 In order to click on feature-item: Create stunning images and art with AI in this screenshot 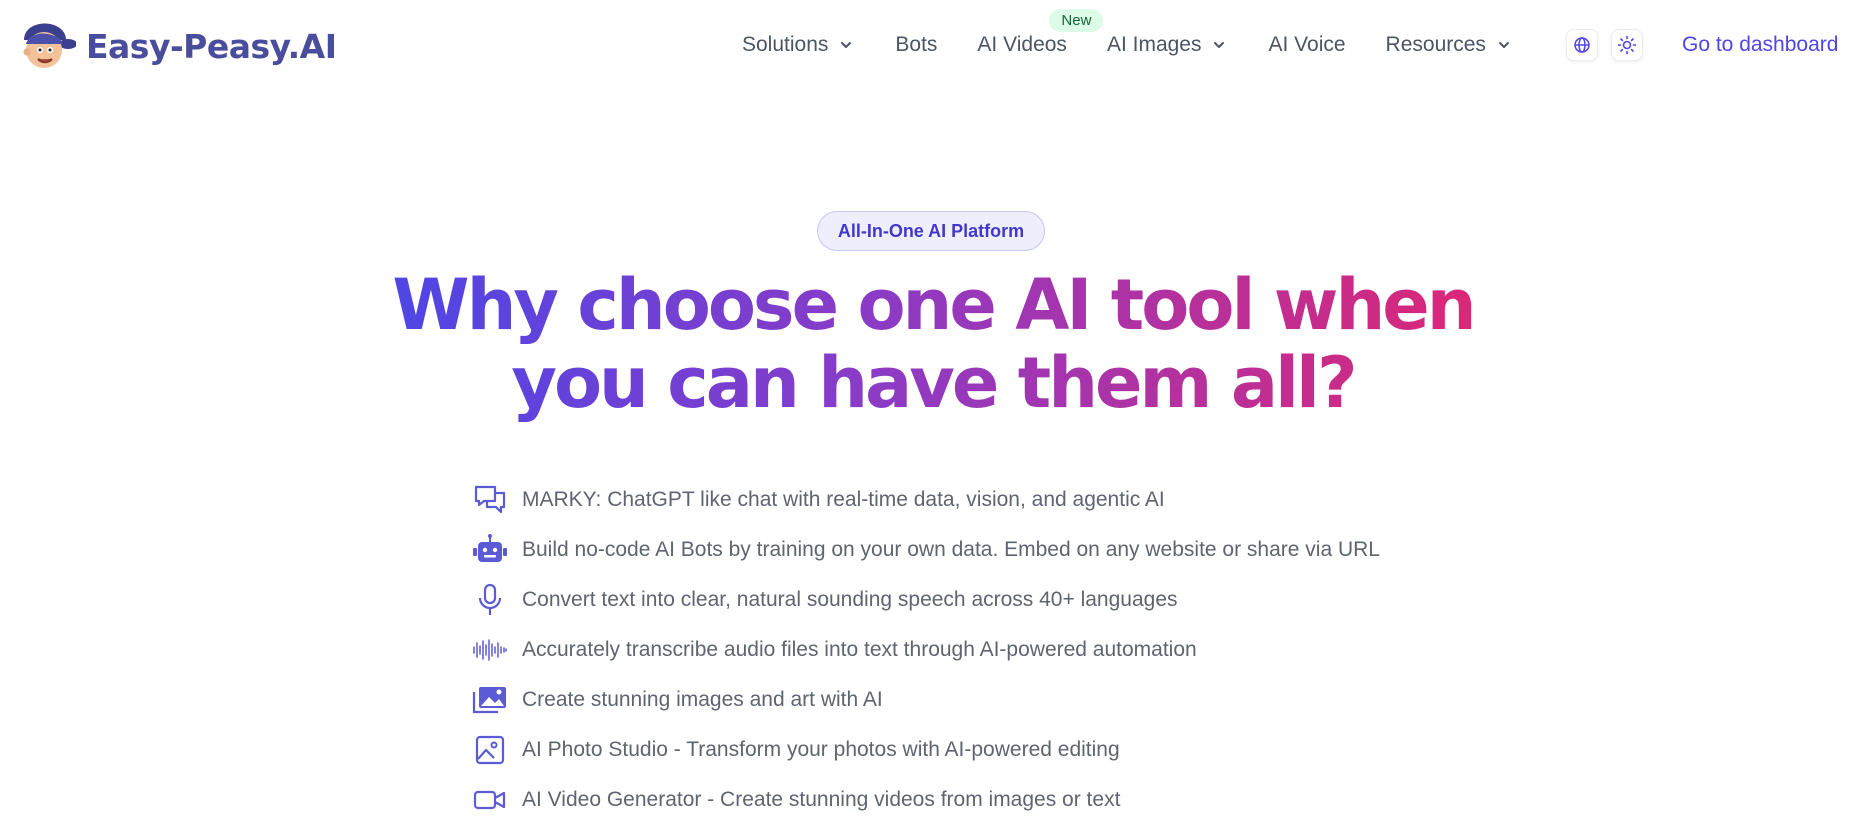, I will do `click(926, 700)`.